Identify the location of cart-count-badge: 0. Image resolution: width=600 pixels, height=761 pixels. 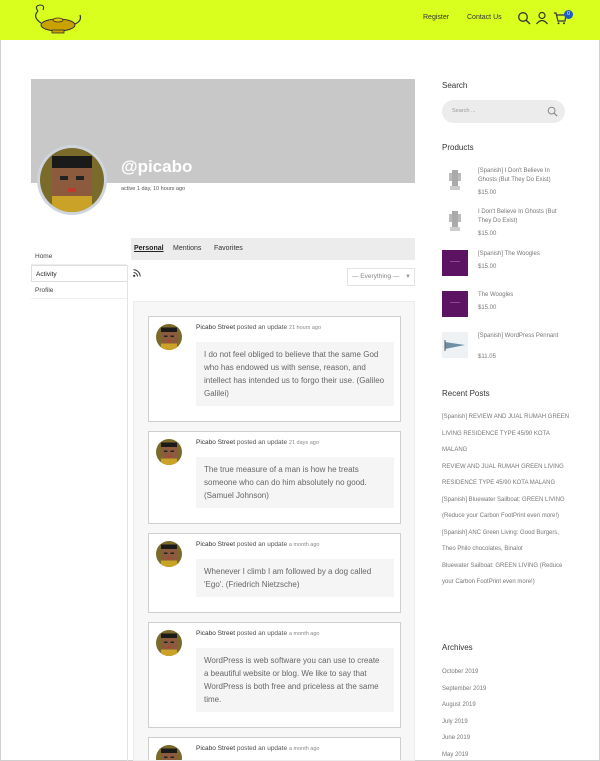
(568, 14).